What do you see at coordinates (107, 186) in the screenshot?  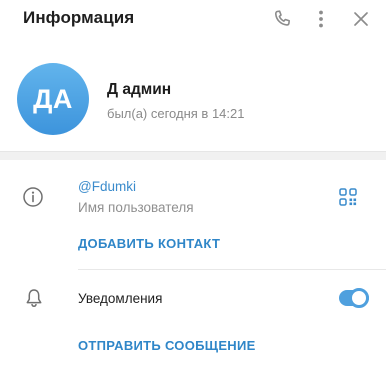 I see `username-link: @Fdumki` at bounding box center [107, 186].